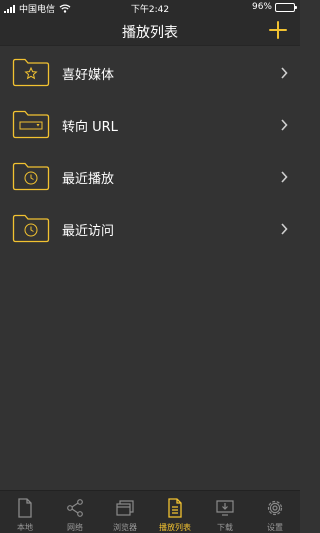 This screenshot has width=320, height=533. Describe the element at coordinates (75, 508) in the screenshot. I see `share-icon` at that location.